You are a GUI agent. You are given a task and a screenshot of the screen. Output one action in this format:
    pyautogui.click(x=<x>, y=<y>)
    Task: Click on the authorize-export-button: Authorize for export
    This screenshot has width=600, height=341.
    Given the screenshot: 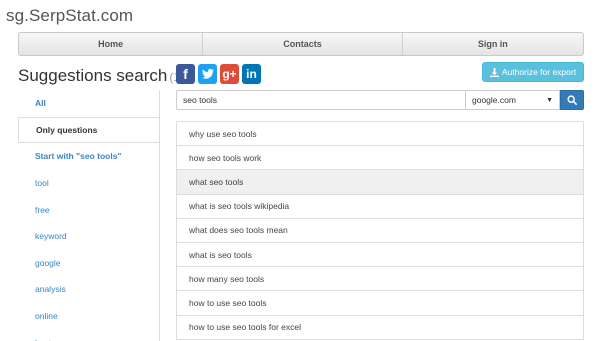 What is the action you would take?
    pyautogui.click(x=533, y=72)
    